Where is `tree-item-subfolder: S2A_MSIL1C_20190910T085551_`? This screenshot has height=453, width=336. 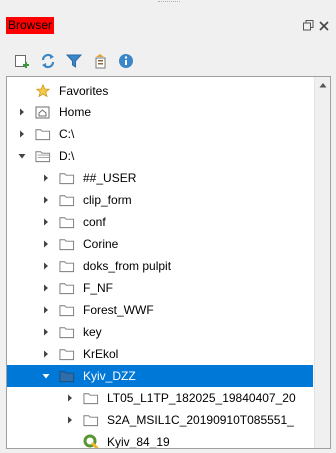 tree-item-subfolder: S2A_MSIL1C_20190910T085551_ is located at coordinates (160, 420).